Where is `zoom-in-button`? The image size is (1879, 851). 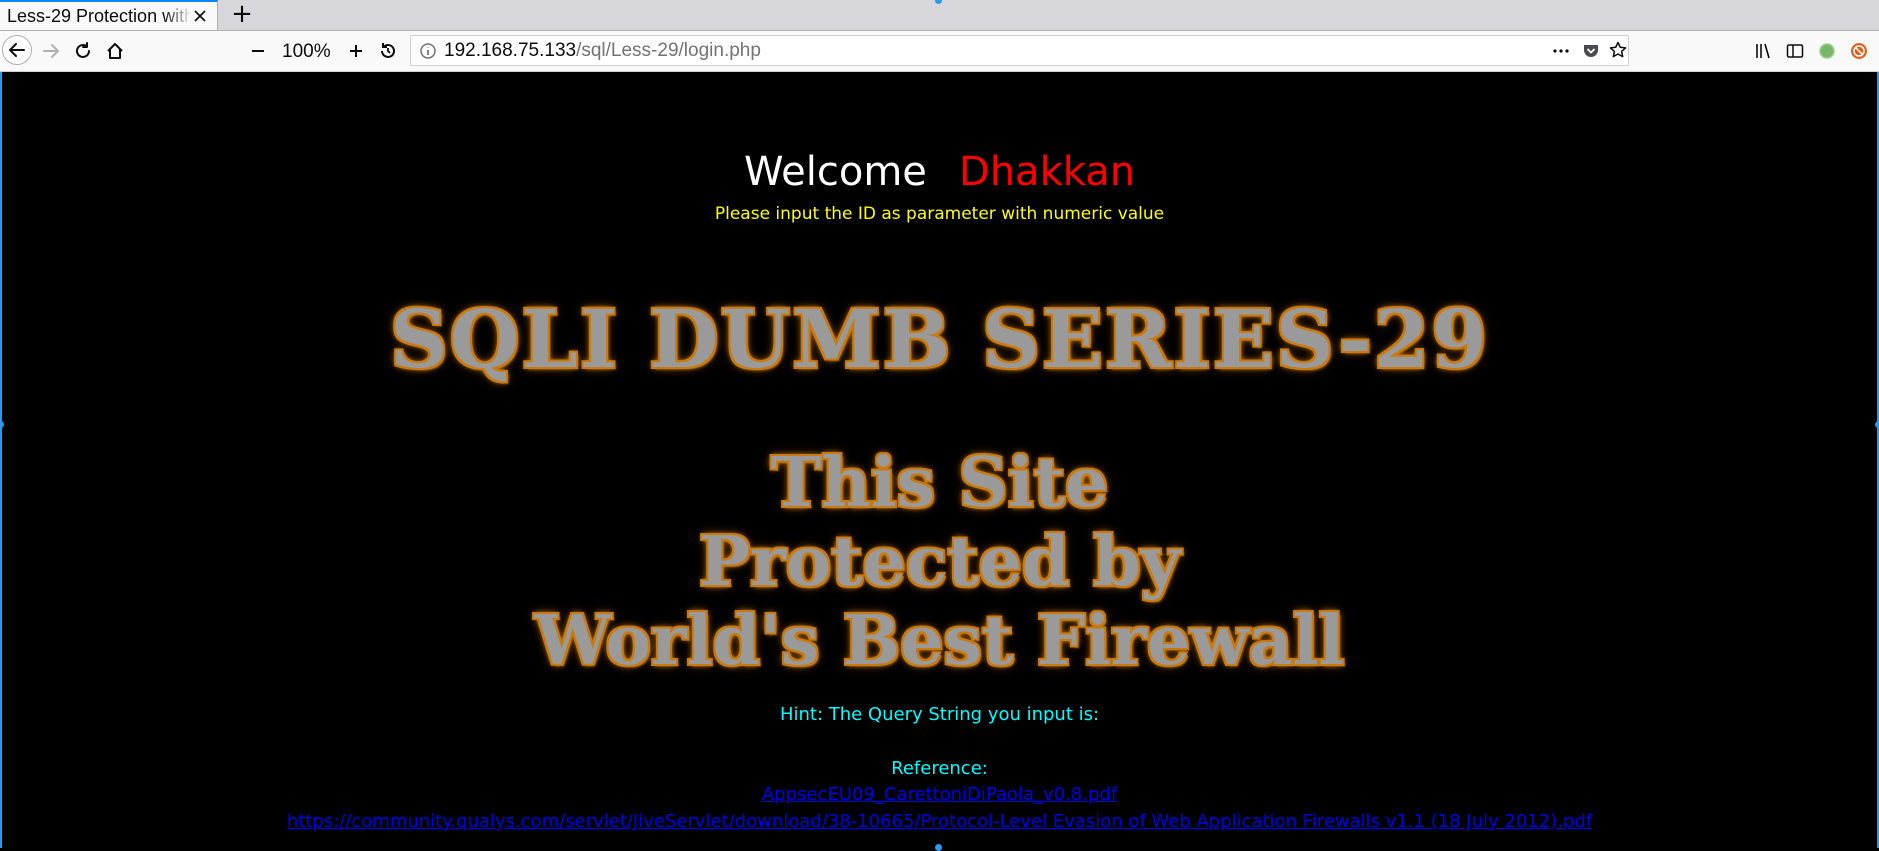 zoom-in-button is located at coordinates (356, 51).